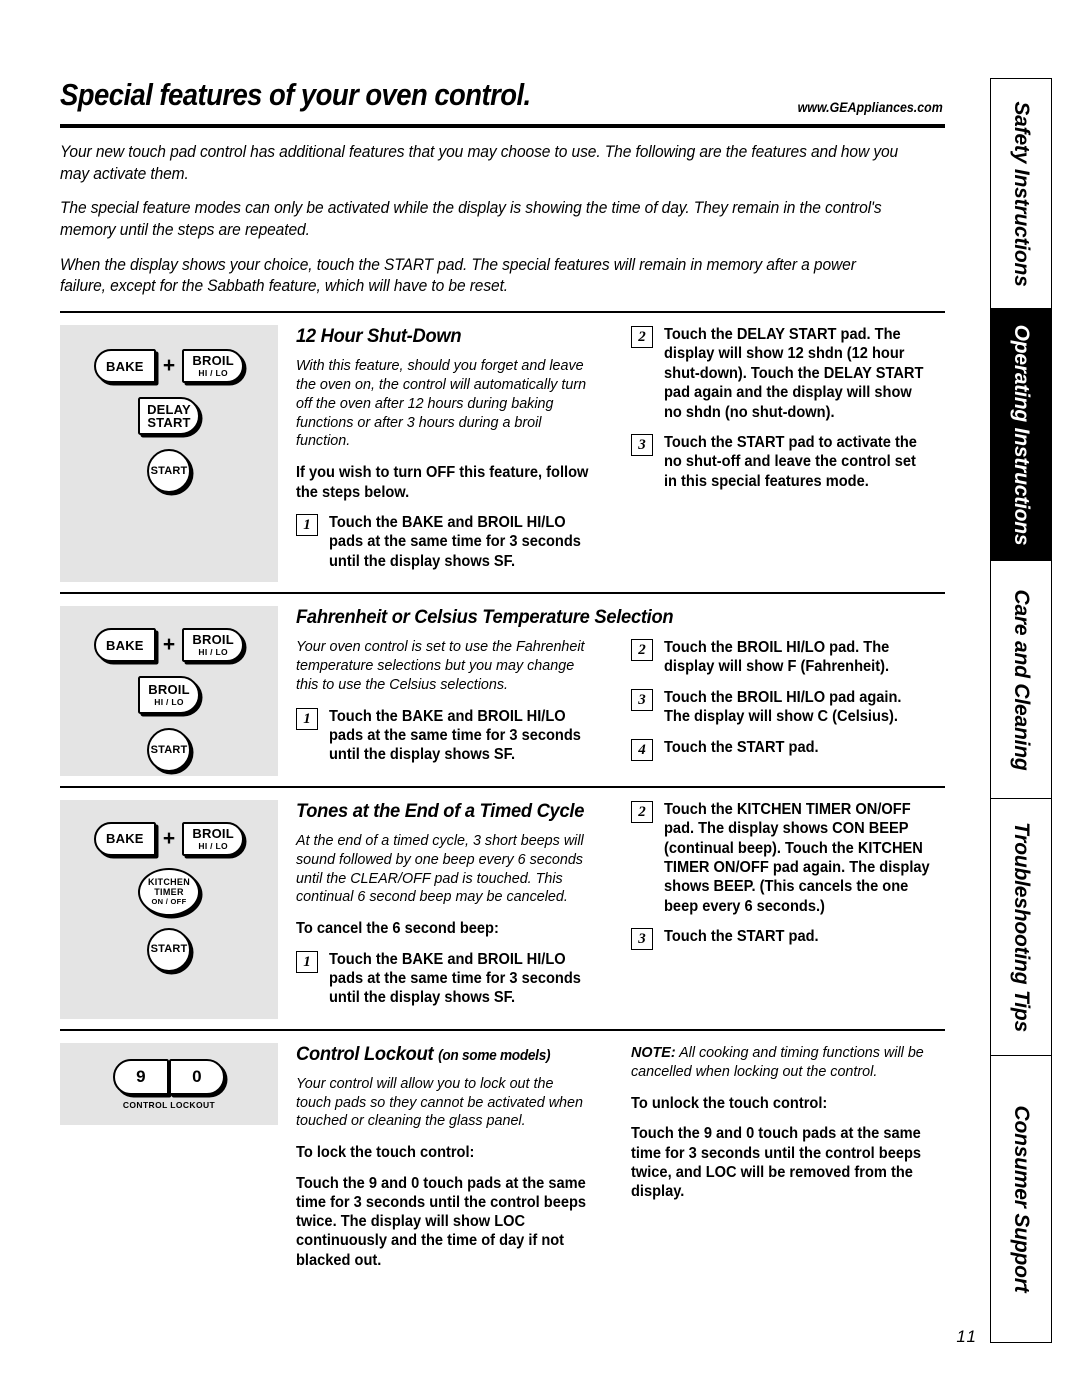 The height and width of the screenshot is (1397, 1080). What do you see at coordinates (197, 1076) in the screenshot?
I see `zero-pad: 0` at bounding box center [197, 1076].